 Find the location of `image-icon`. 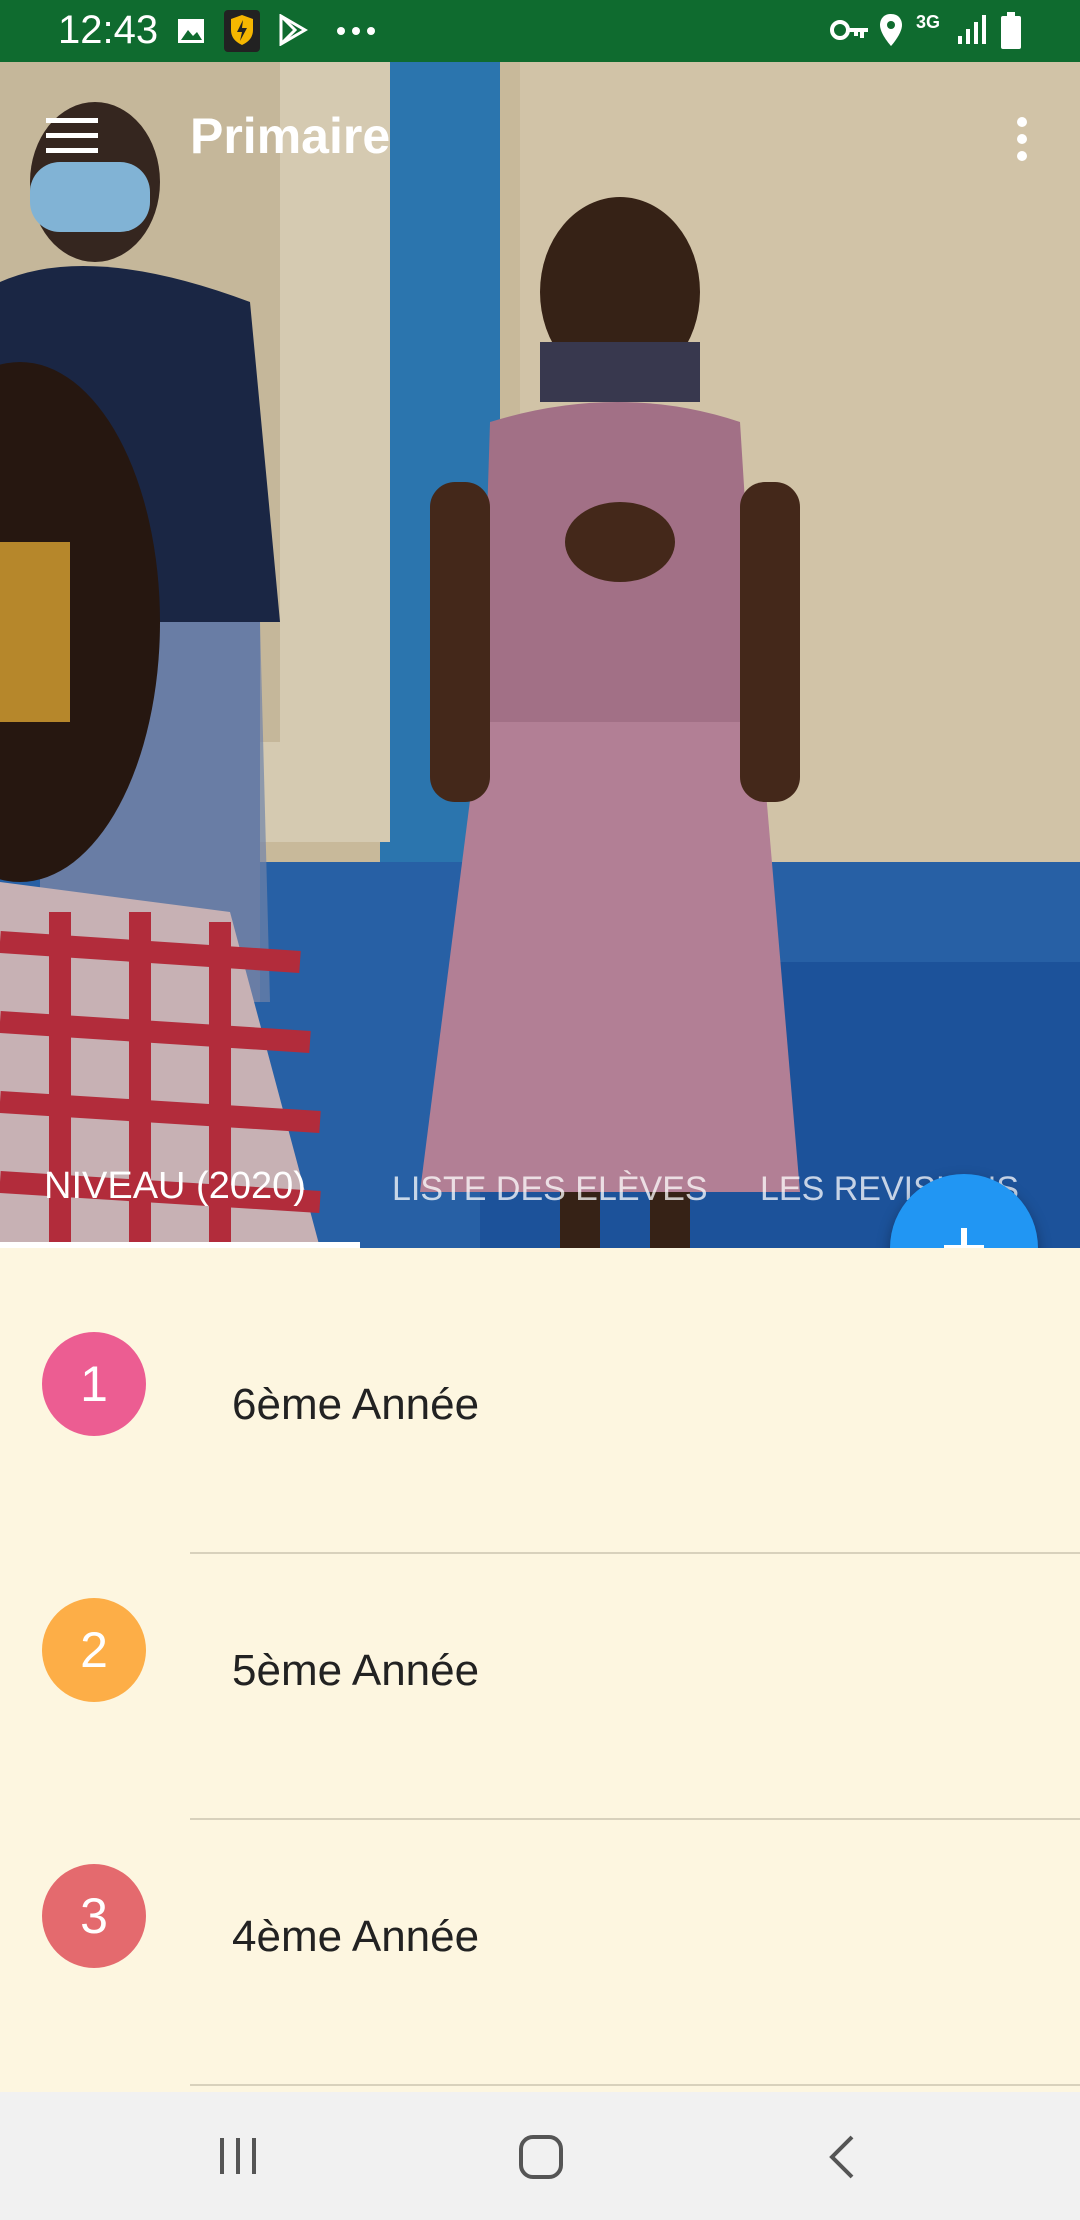

image-icon is located at coordinates (191, 31).